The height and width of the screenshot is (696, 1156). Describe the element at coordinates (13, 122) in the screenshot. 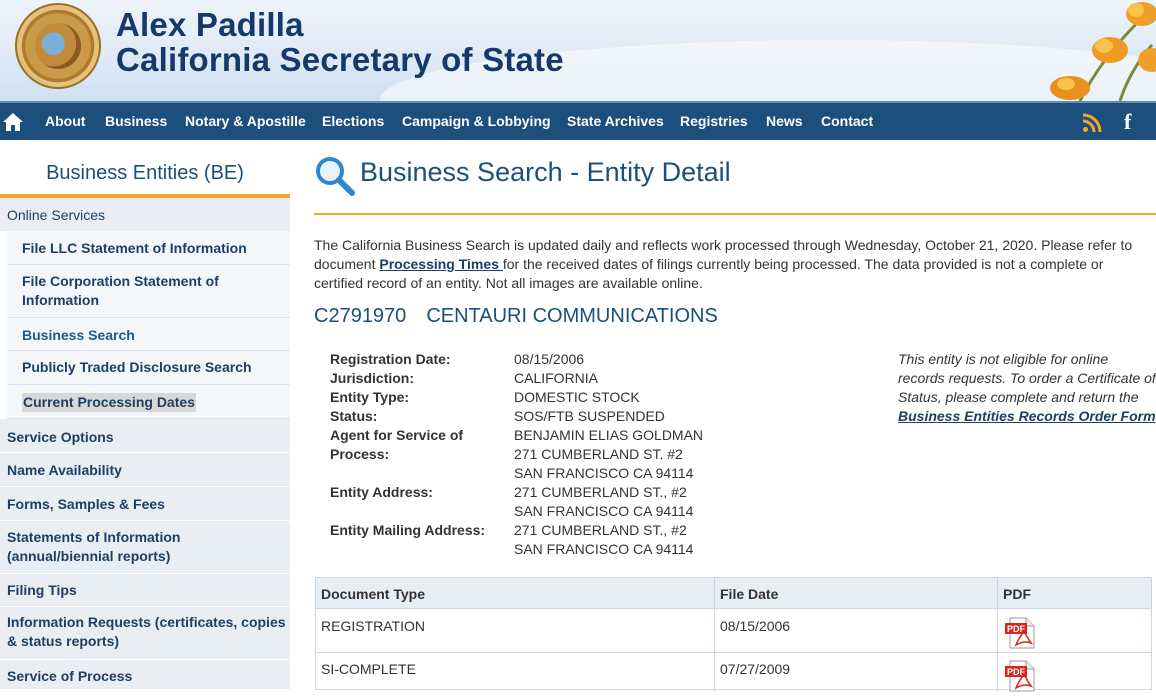

I see `home-icon` at that location.